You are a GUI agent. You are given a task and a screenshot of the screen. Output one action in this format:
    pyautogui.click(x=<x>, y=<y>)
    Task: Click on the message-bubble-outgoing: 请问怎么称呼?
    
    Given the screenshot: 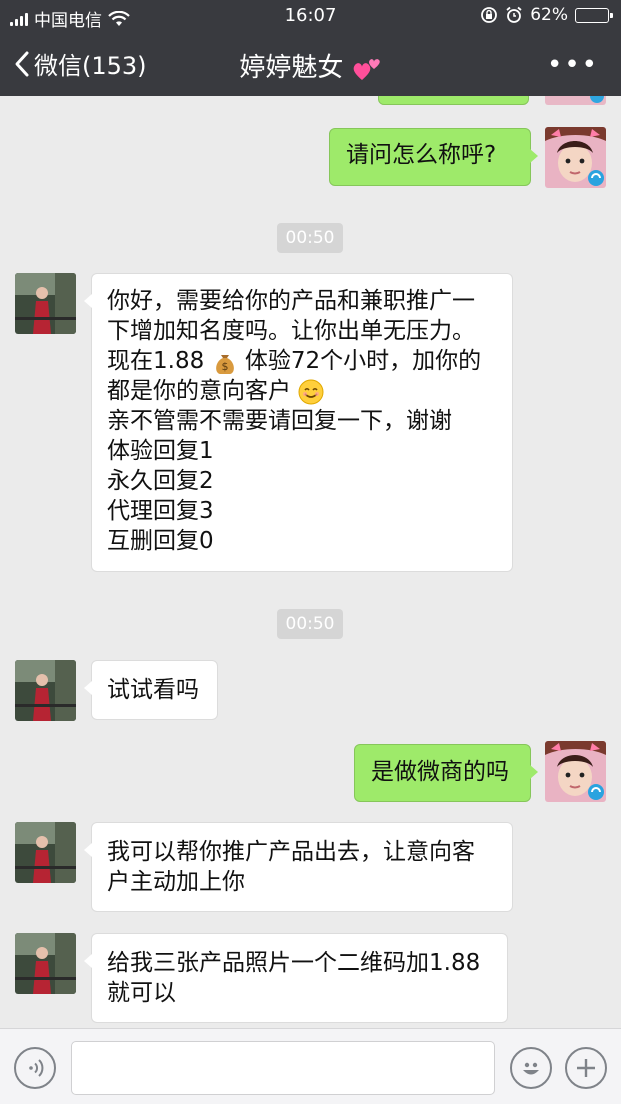 What is the action you would take?
    pyautogui.click(x=433, y=157)
    